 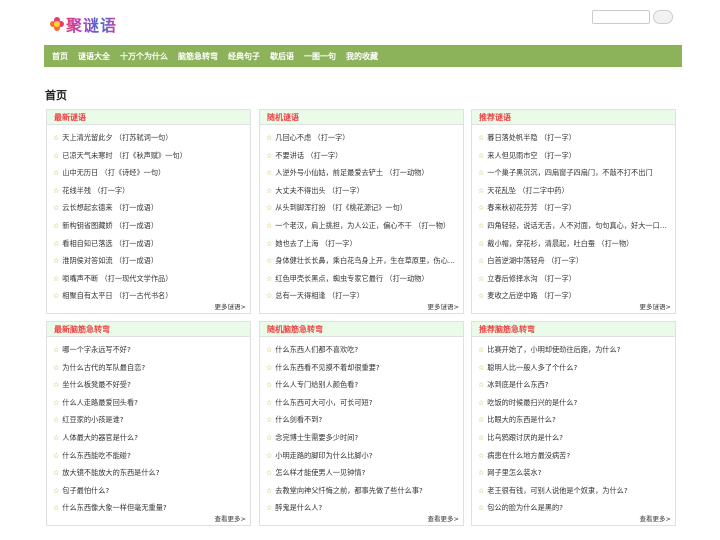 What do you see at coordinates (144, 56) in the screenshot?
I see `nav-why: 十万个为什么` at bounding box center [144, 56].